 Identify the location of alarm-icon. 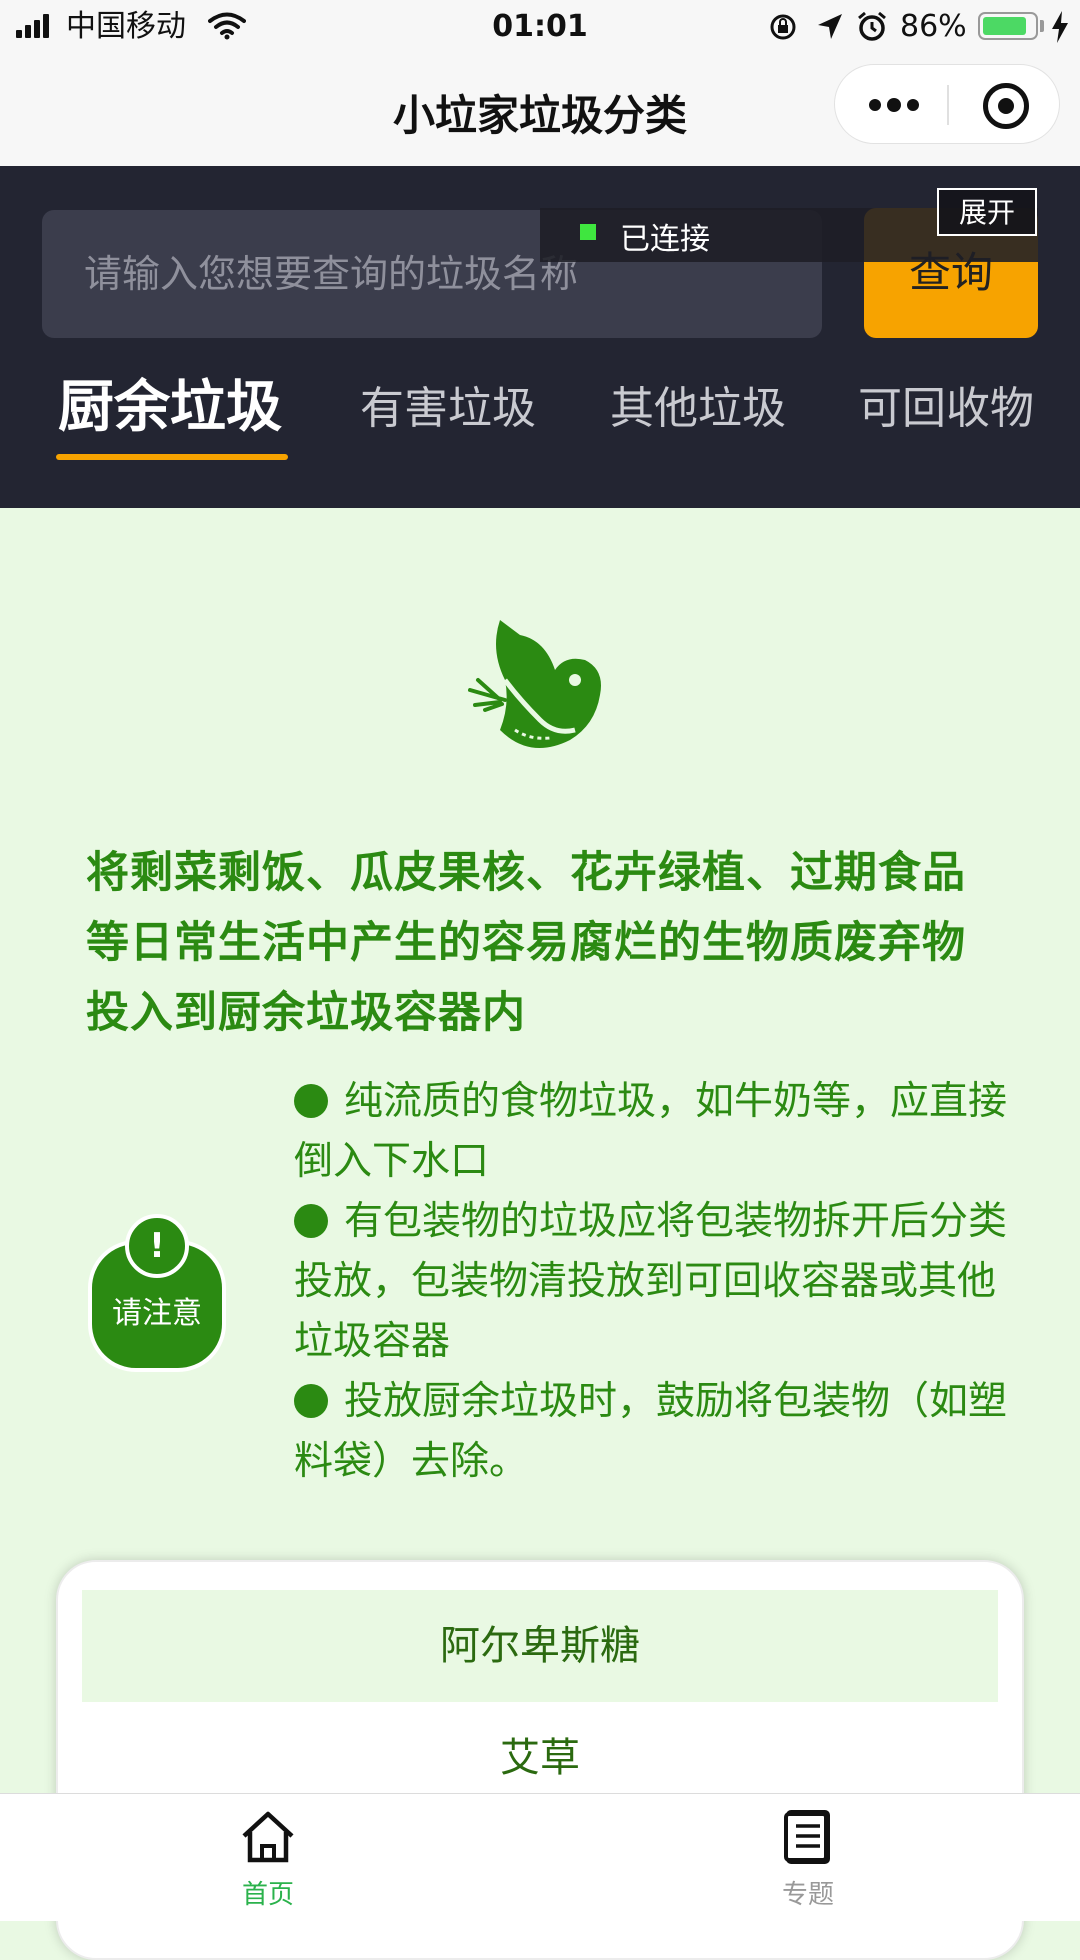
(872, 26).